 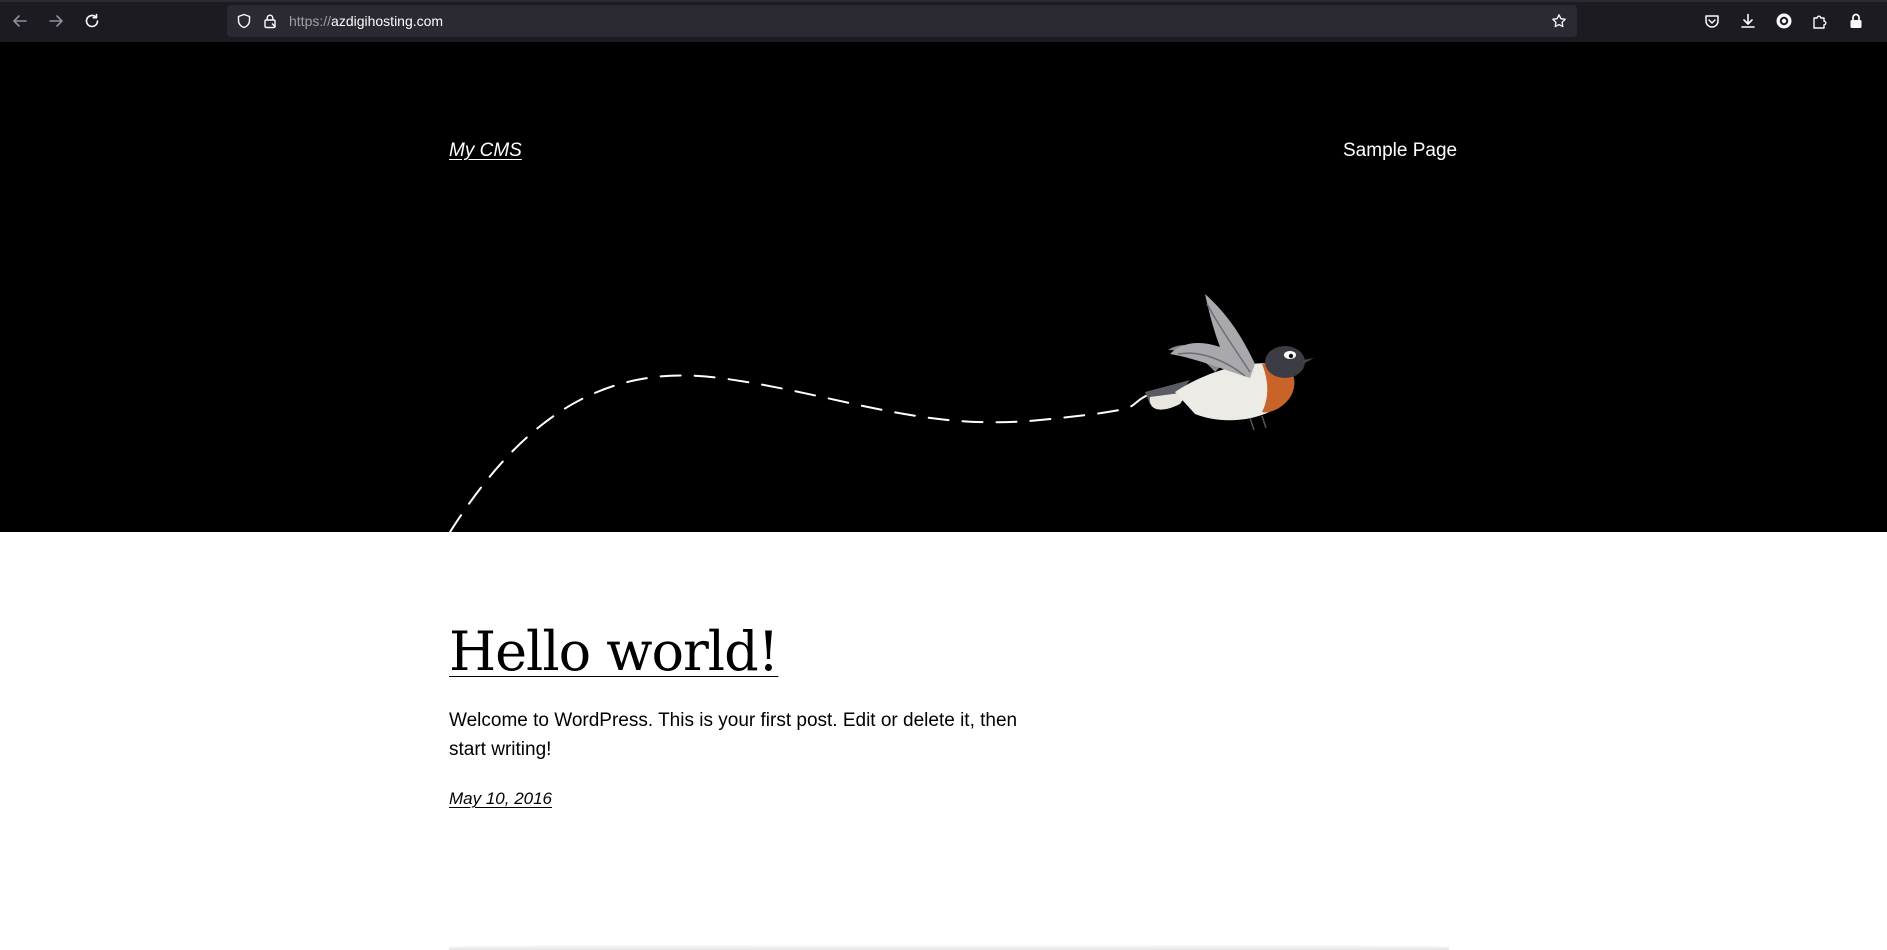 What do you see at coordinates (387, 21) in the screenshot?
I see `url-host: azdigihosting.com` at bounding box center [387, 21].